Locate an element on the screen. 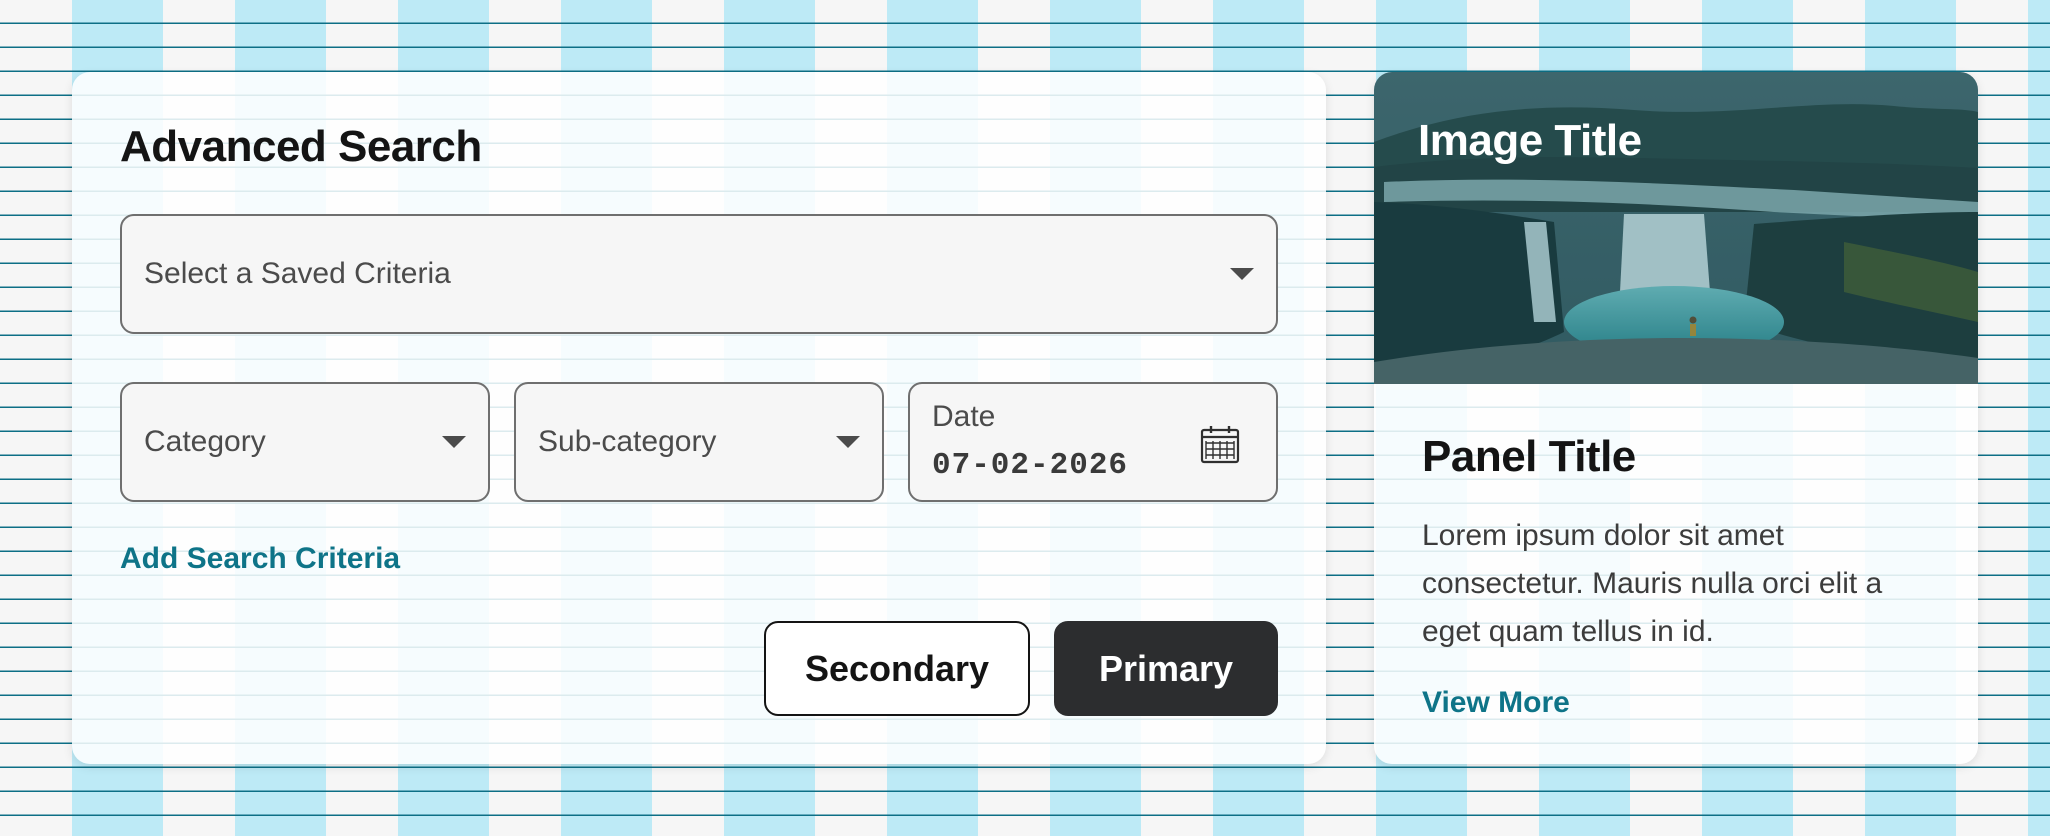 The height and width of the screenshot is (836, 2050). date-label: Date is located at coordinates (964, 416).